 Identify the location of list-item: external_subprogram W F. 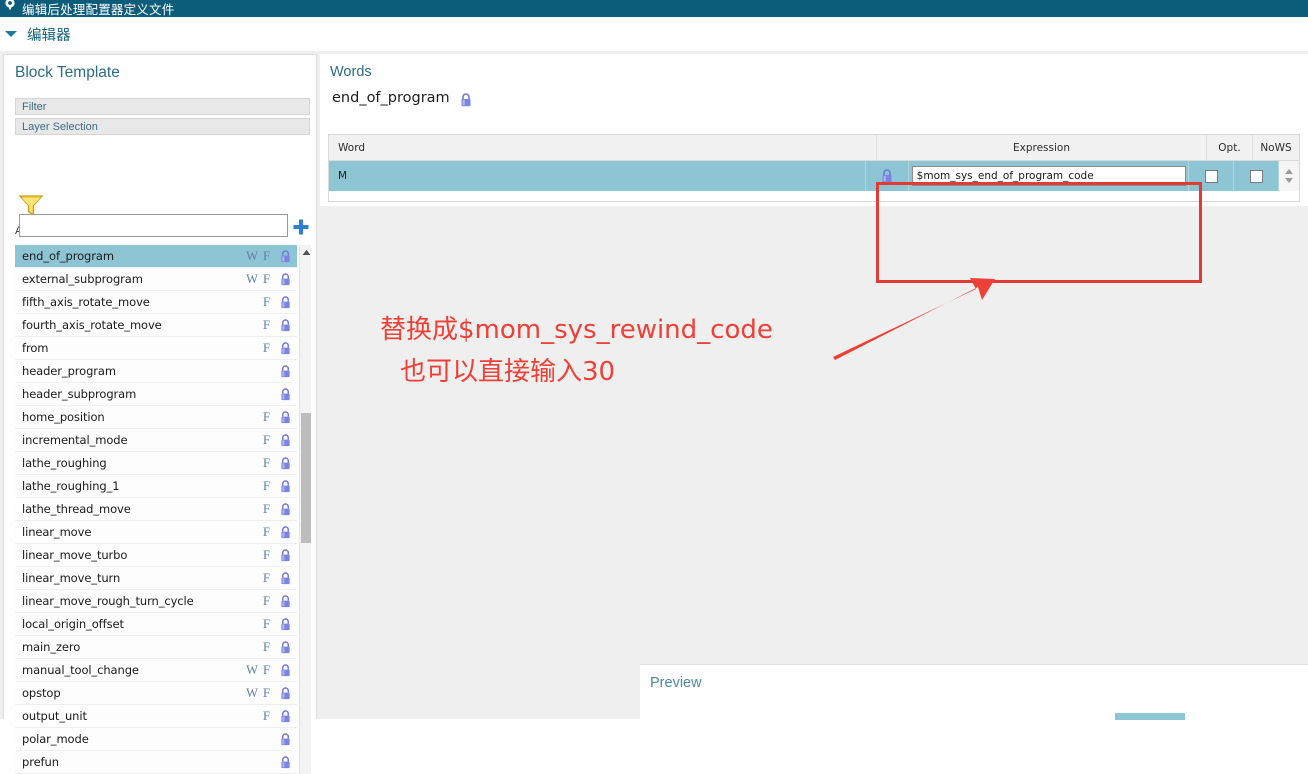
(156, 279).